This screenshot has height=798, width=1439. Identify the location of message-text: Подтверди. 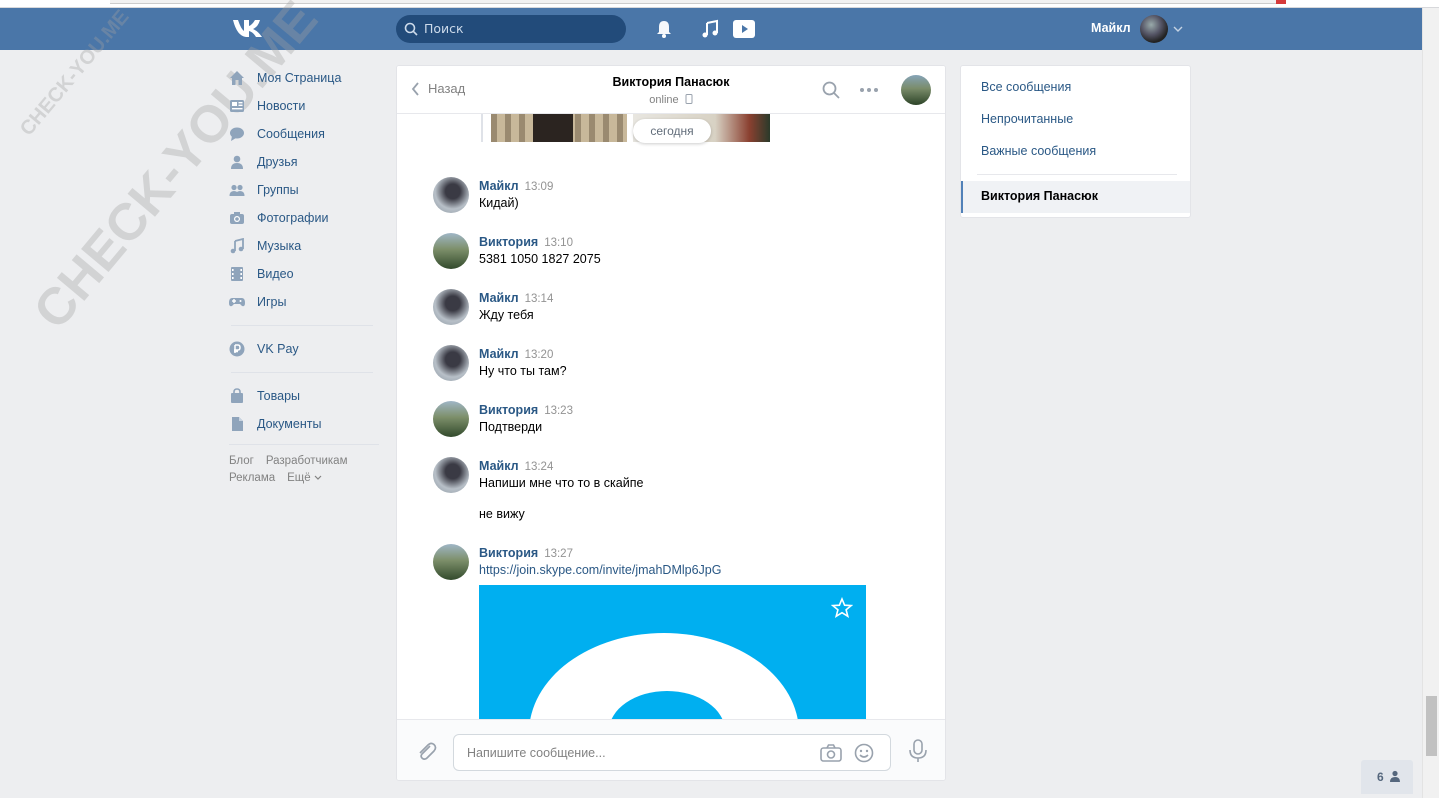
(511, 427).